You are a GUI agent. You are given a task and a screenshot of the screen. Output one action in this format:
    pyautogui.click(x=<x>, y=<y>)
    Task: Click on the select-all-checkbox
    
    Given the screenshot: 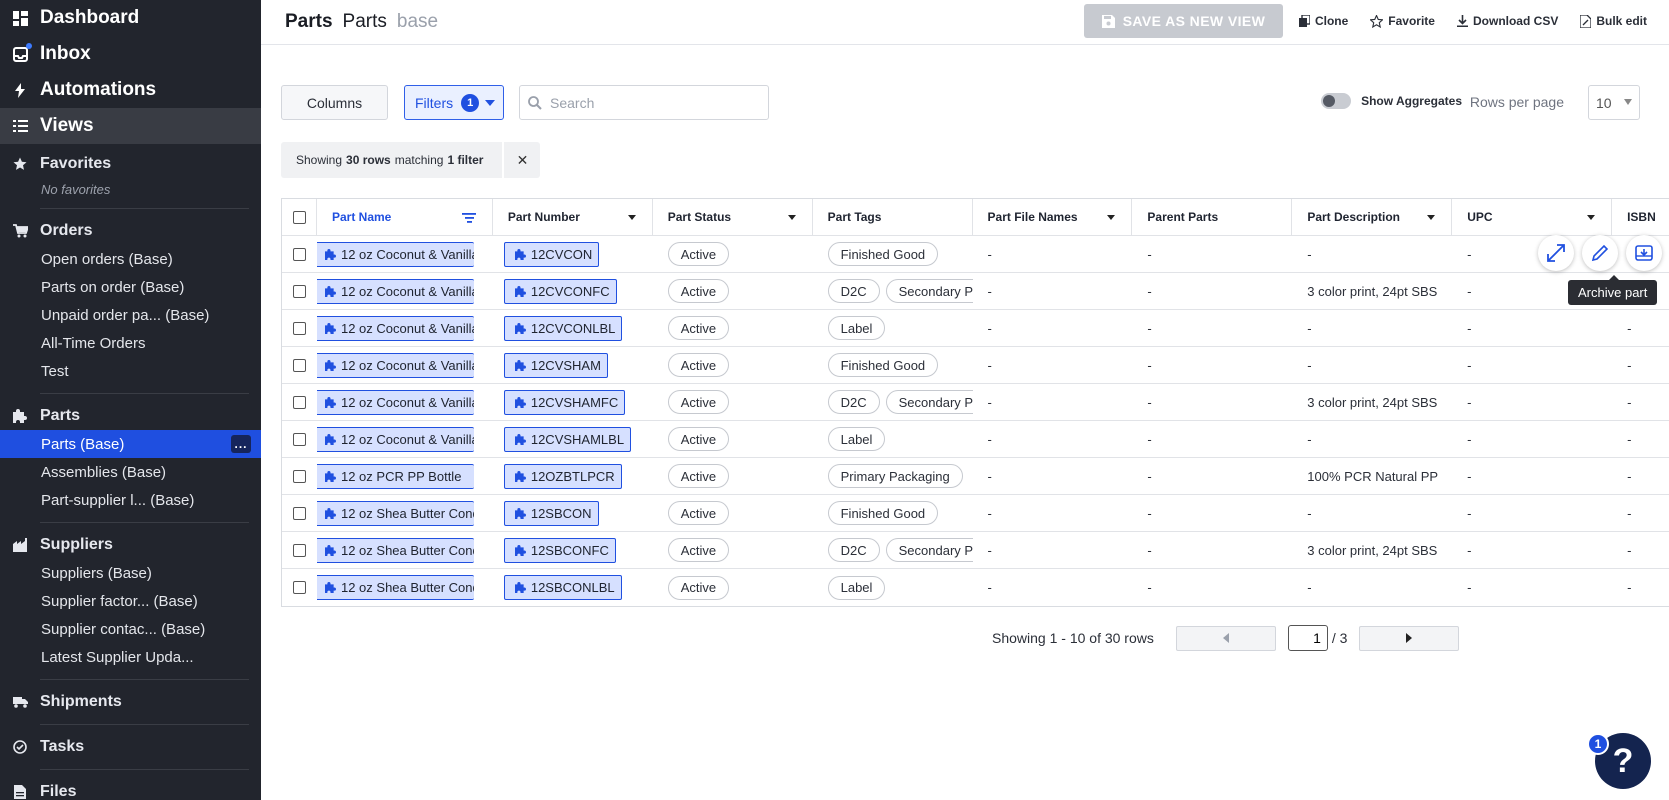 What is the action you would take?
    pyautogui.click(x=299, y=217)
    